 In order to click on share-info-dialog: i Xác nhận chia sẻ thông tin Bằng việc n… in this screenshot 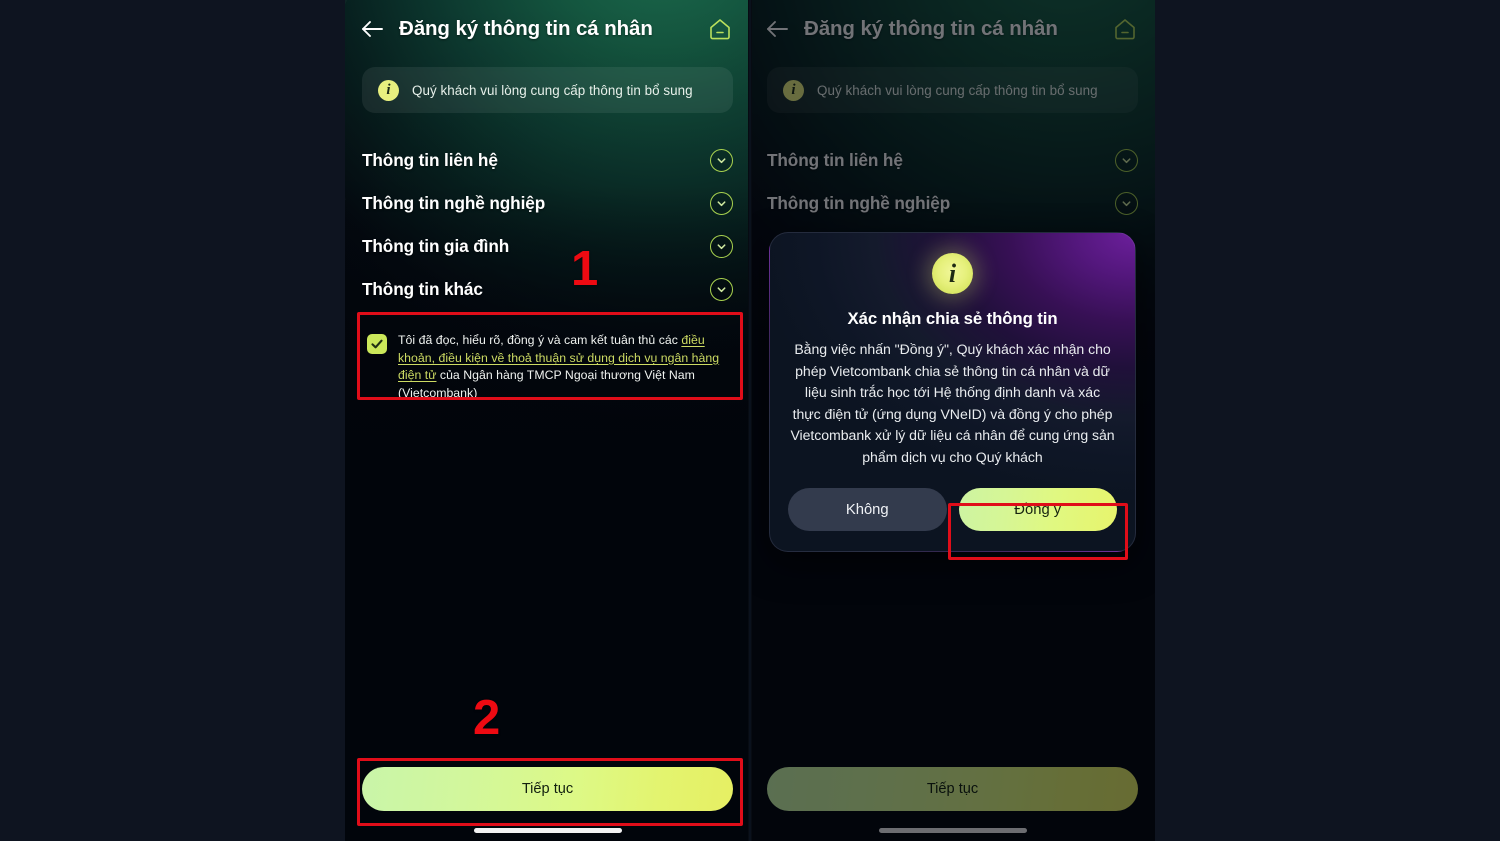, I will do `click(952, 392)`.